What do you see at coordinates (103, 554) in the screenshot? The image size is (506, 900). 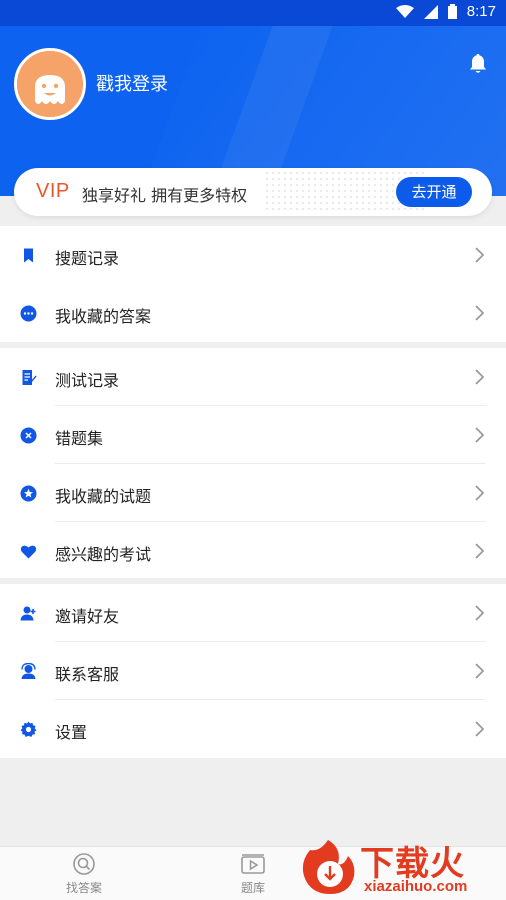 I see `menu-item-label: 感兴趣的考试` at bounding box center [103, 554].